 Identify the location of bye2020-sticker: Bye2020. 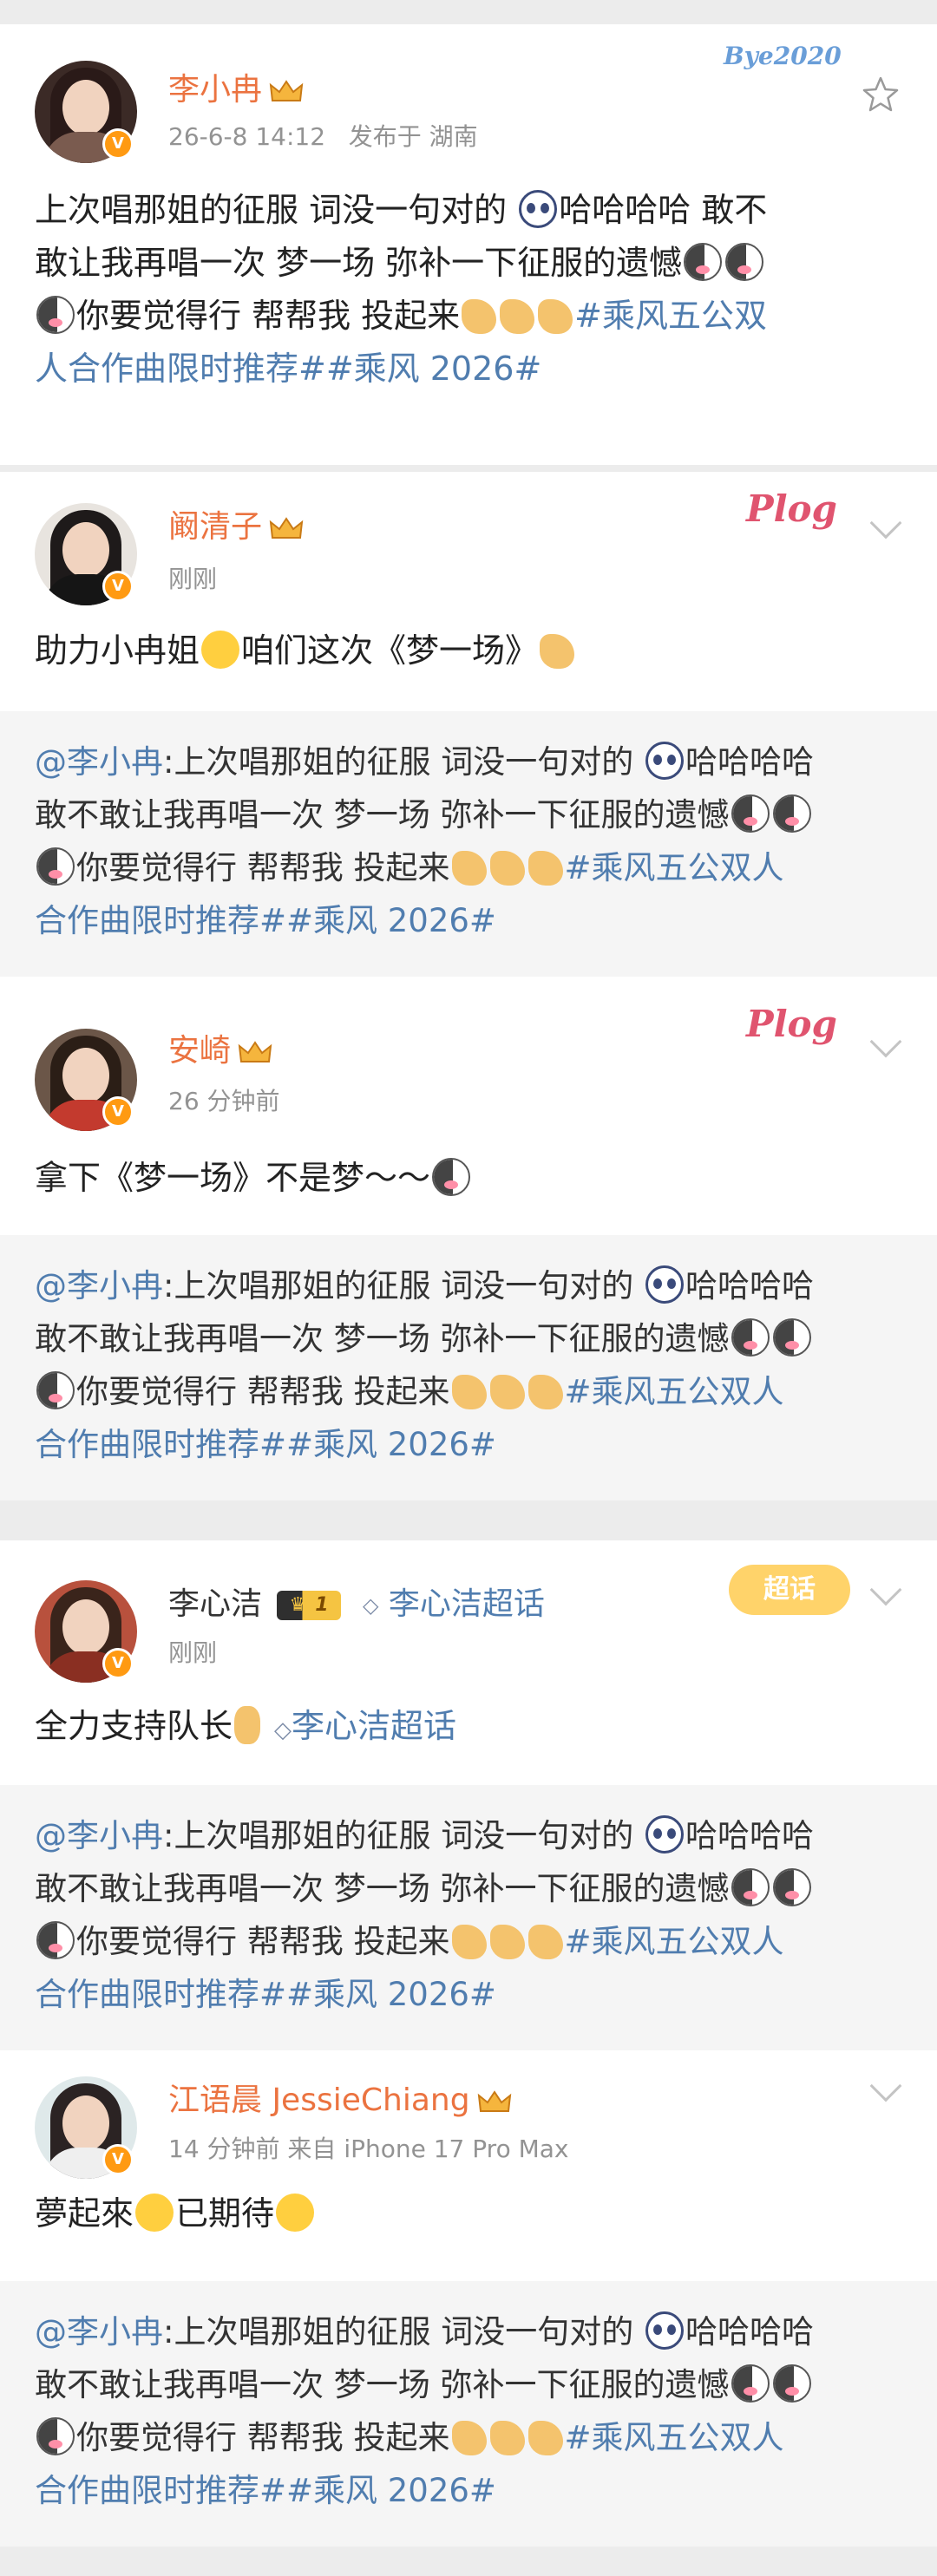
(783, 56).